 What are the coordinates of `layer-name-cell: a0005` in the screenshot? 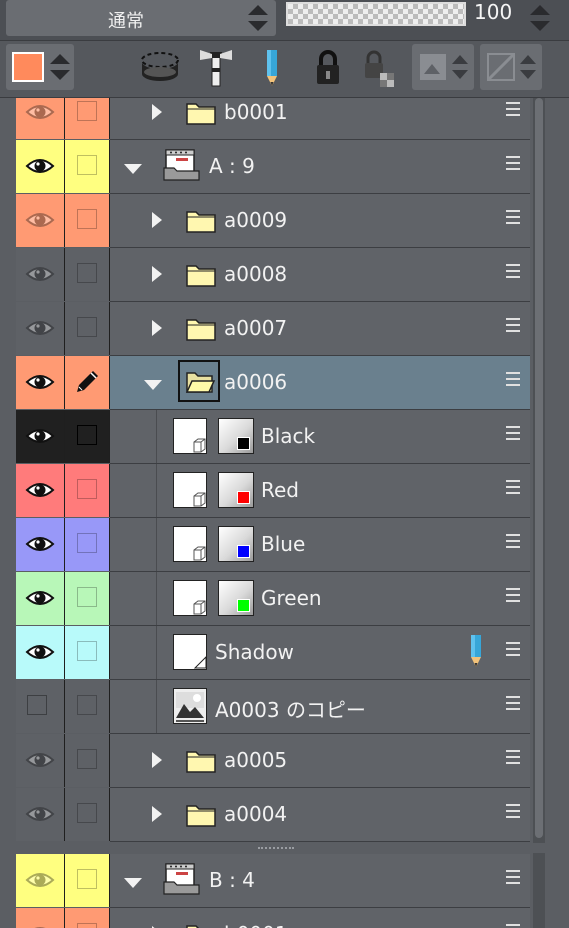 It's located at (320, 761).